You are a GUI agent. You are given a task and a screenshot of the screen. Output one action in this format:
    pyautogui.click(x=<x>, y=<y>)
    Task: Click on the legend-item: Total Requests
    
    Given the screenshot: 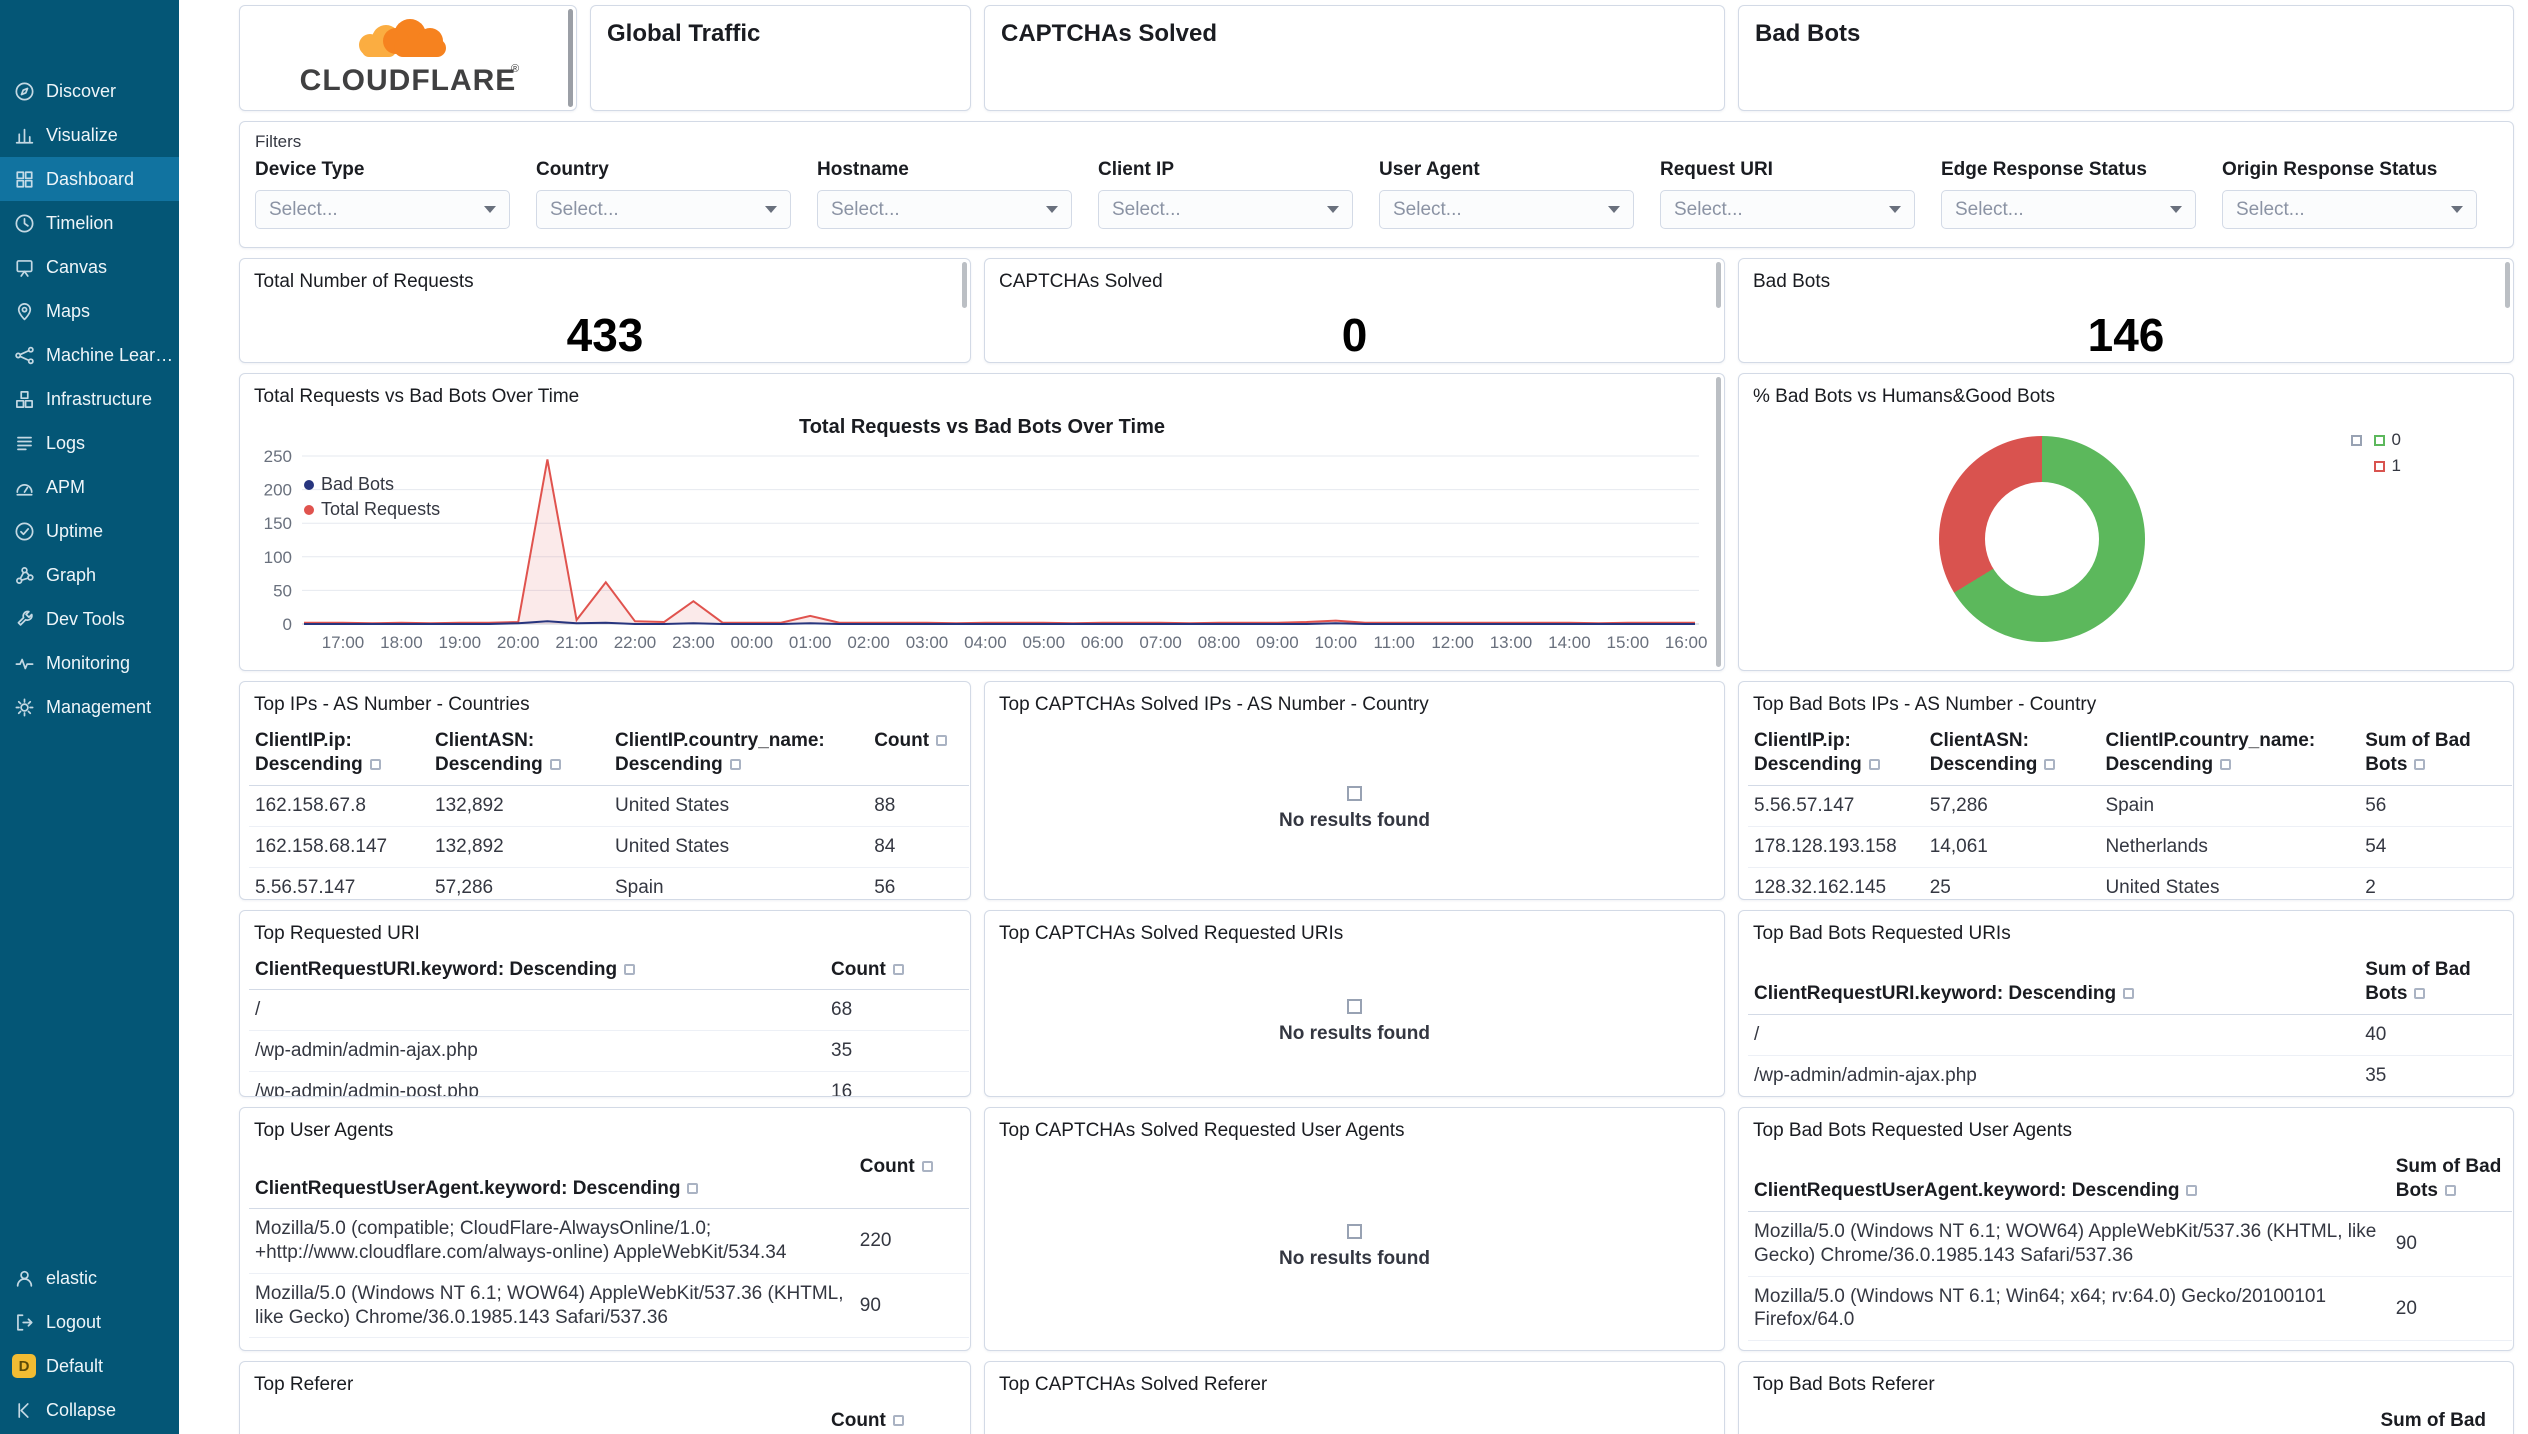 What is the action you would take?
    pyautogui.click(x=372, y=509)
    